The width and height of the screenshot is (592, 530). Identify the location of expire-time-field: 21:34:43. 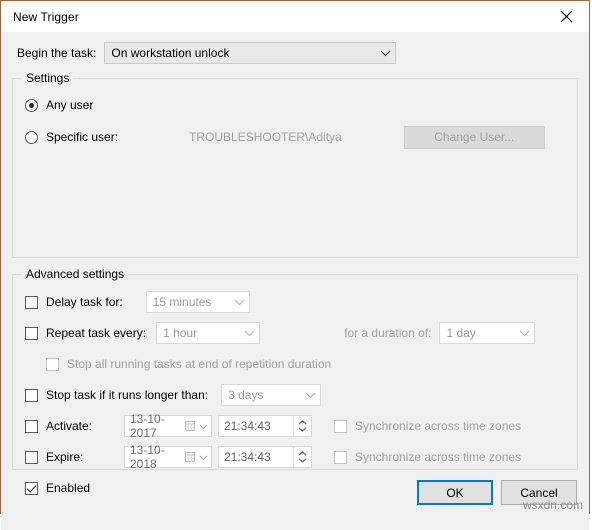
(265, 457).